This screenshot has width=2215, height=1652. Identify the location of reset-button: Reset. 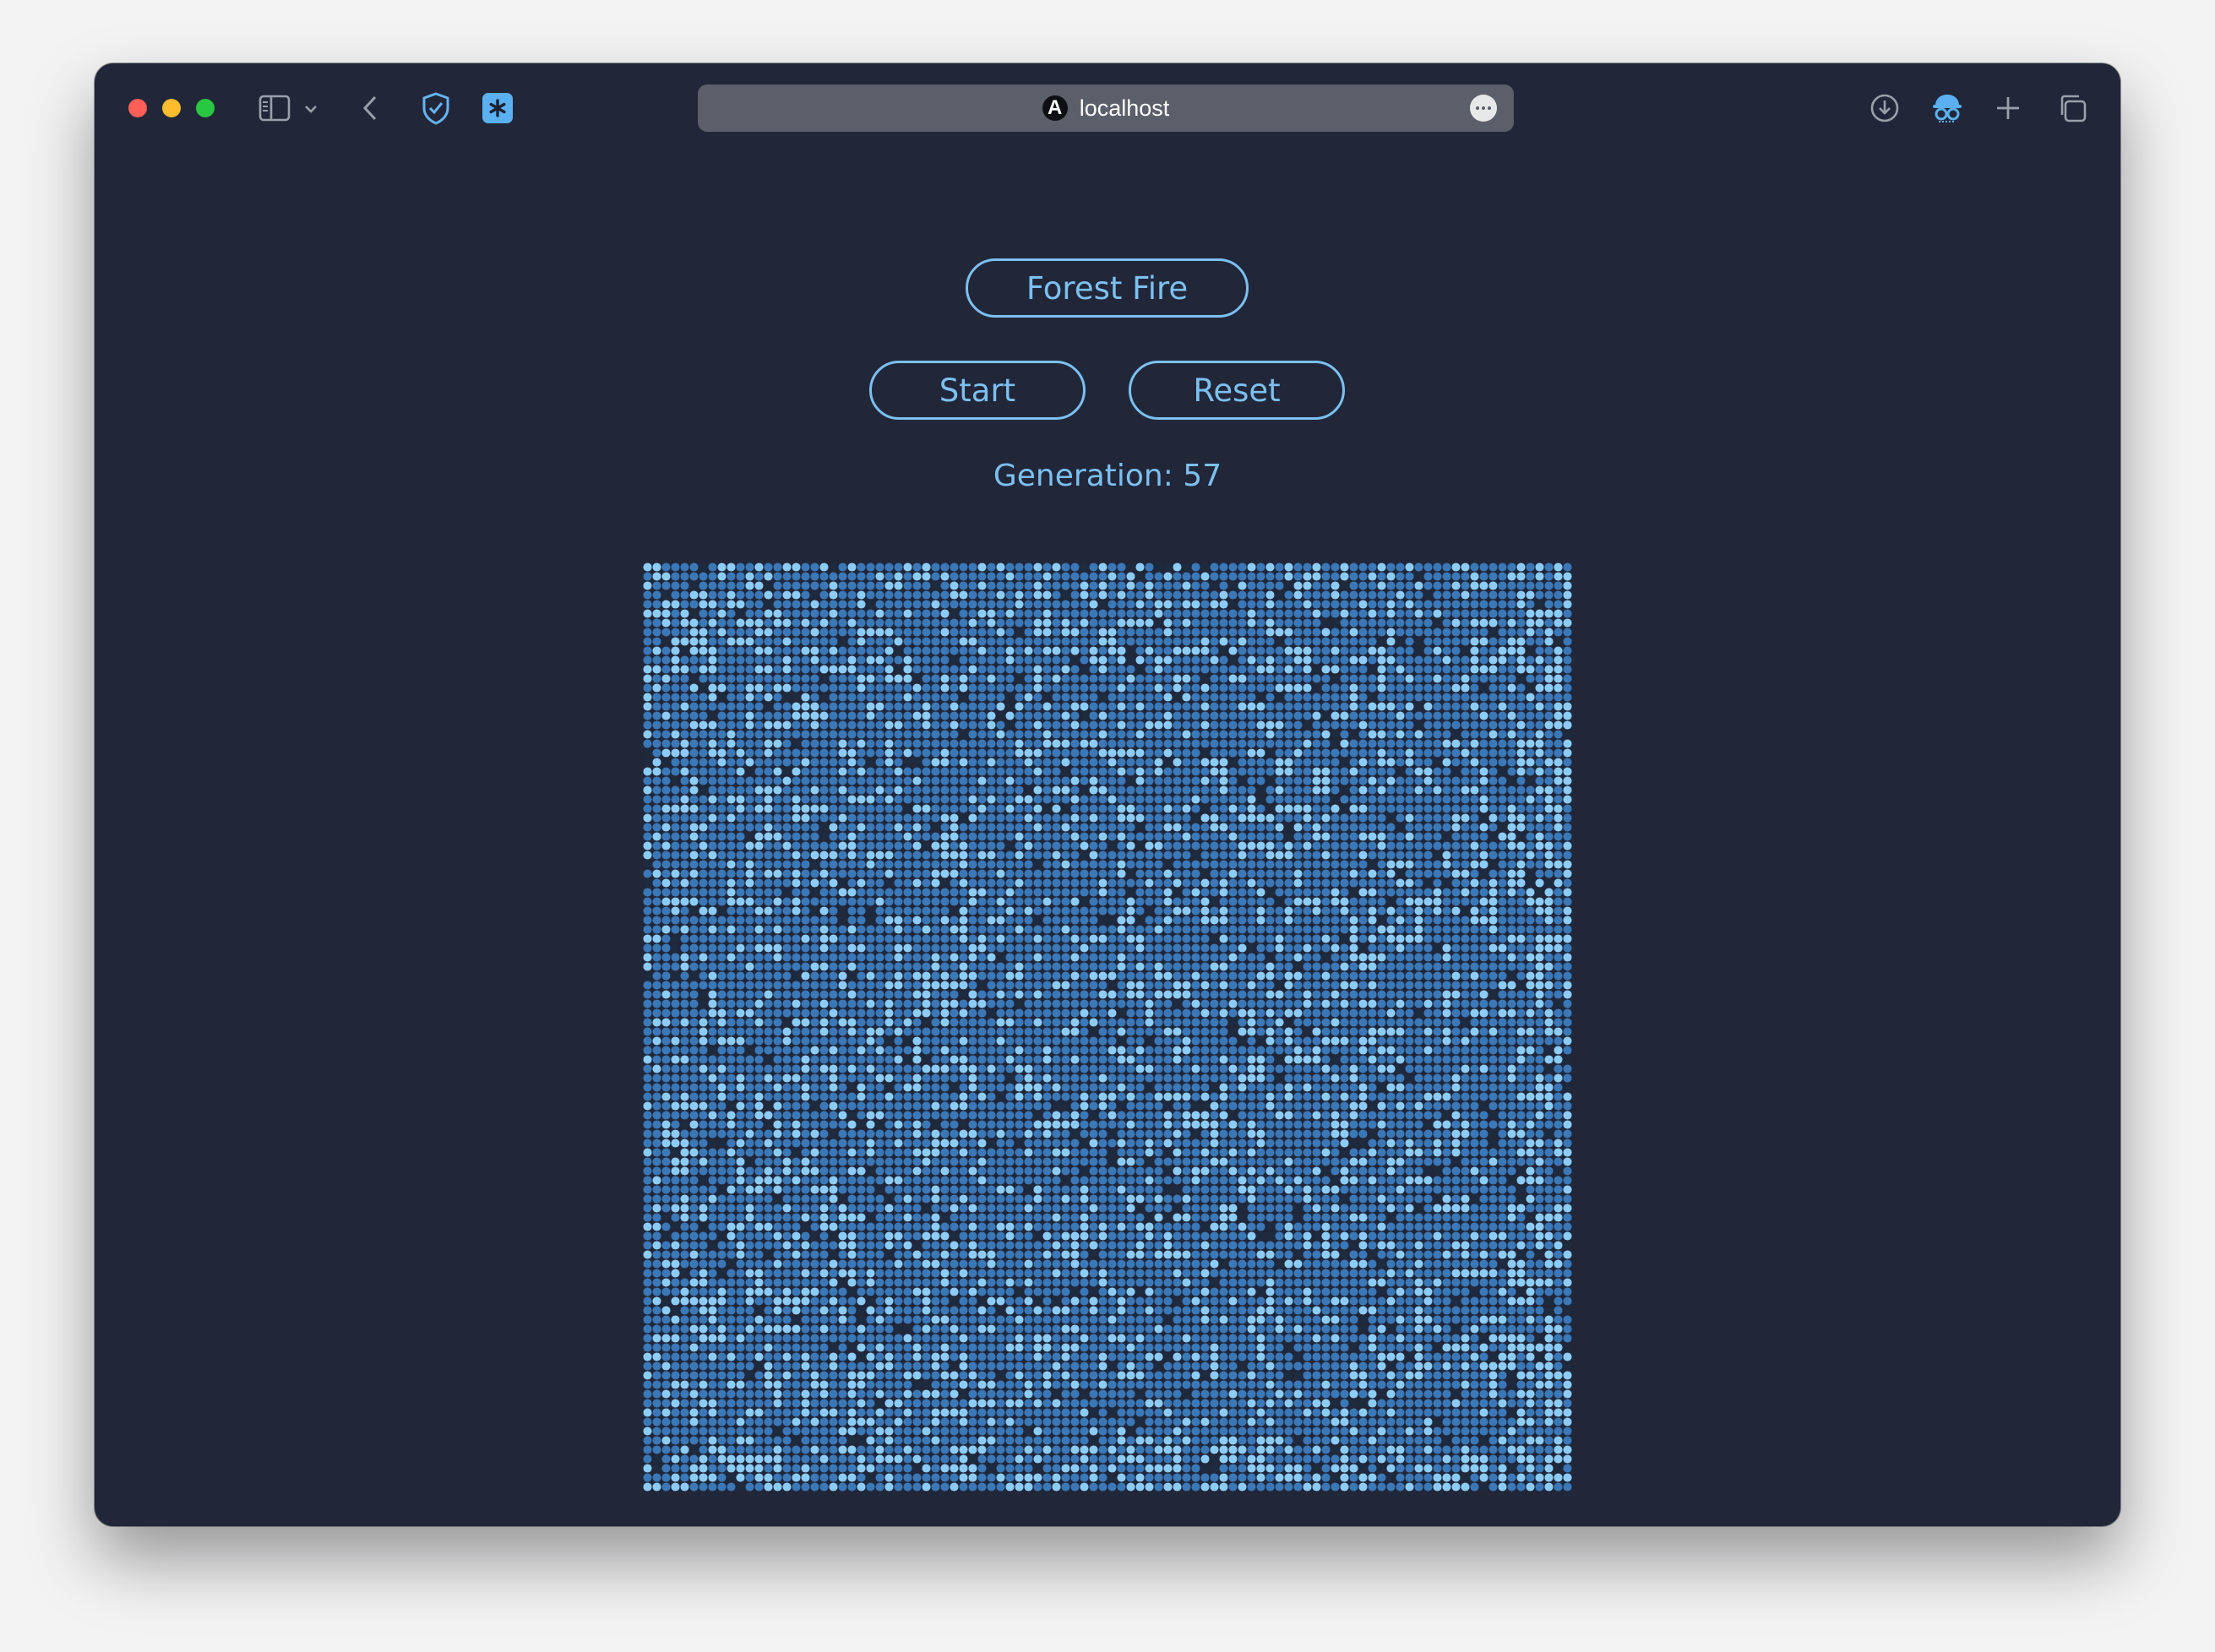
(1237, 390).